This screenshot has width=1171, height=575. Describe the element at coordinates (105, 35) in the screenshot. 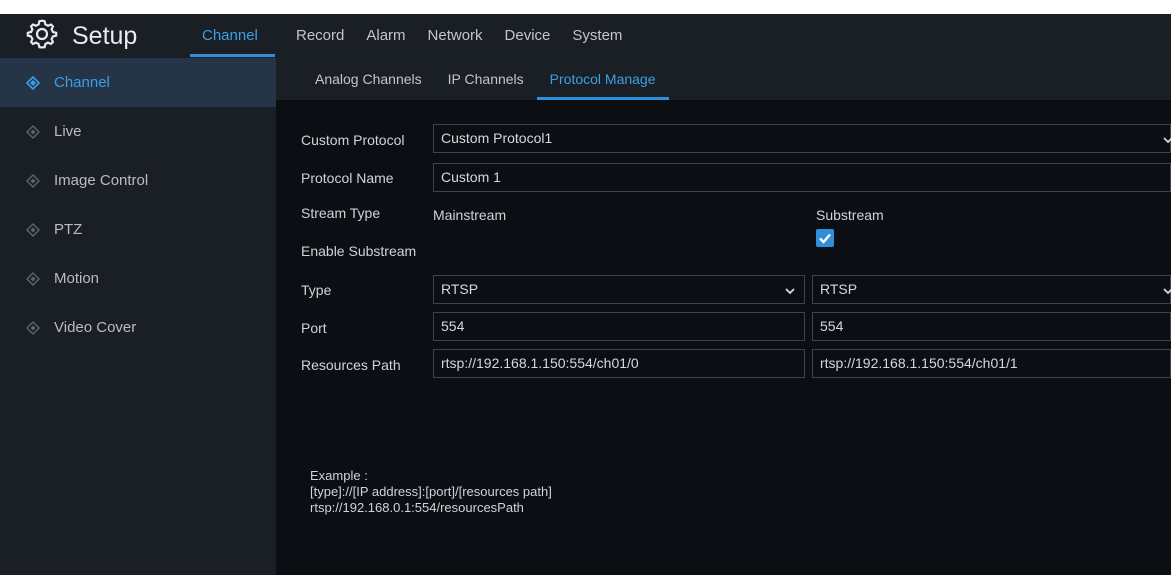

I see `page-title: Setup` at that location.